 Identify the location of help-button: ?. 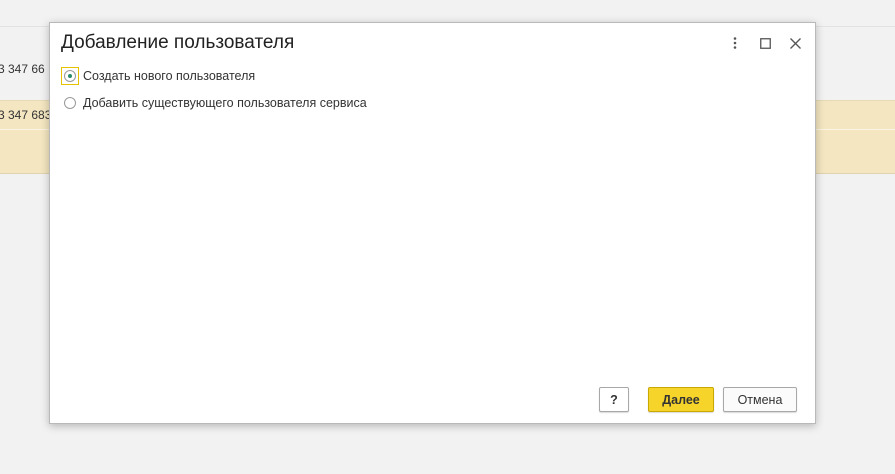
(614, 399).